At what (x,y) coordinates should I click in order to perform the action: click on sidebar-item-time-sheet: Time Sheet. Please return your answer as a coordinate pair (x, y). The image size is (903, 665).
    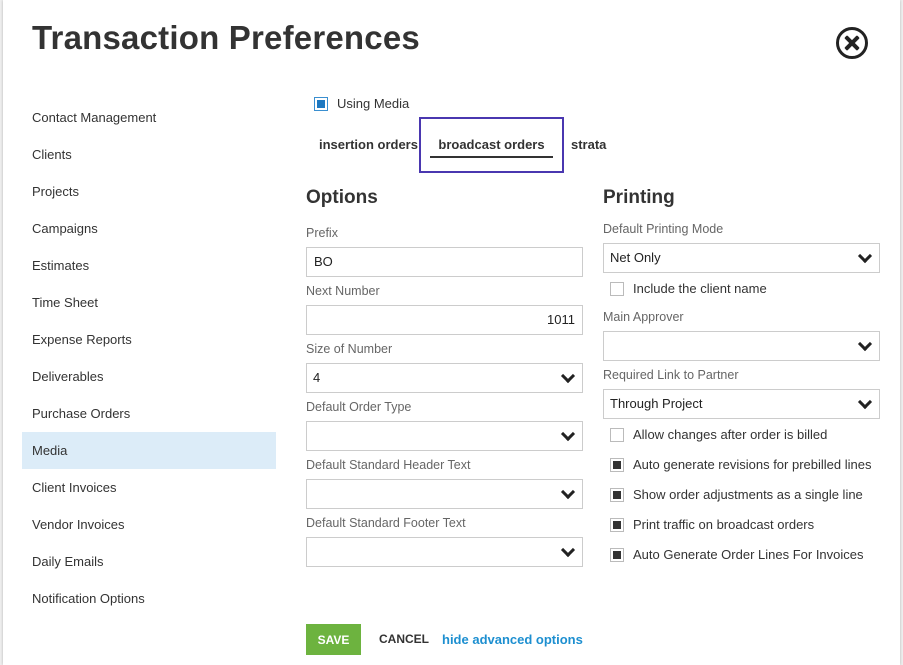
    Looking at the image, I should click on (149, 302).